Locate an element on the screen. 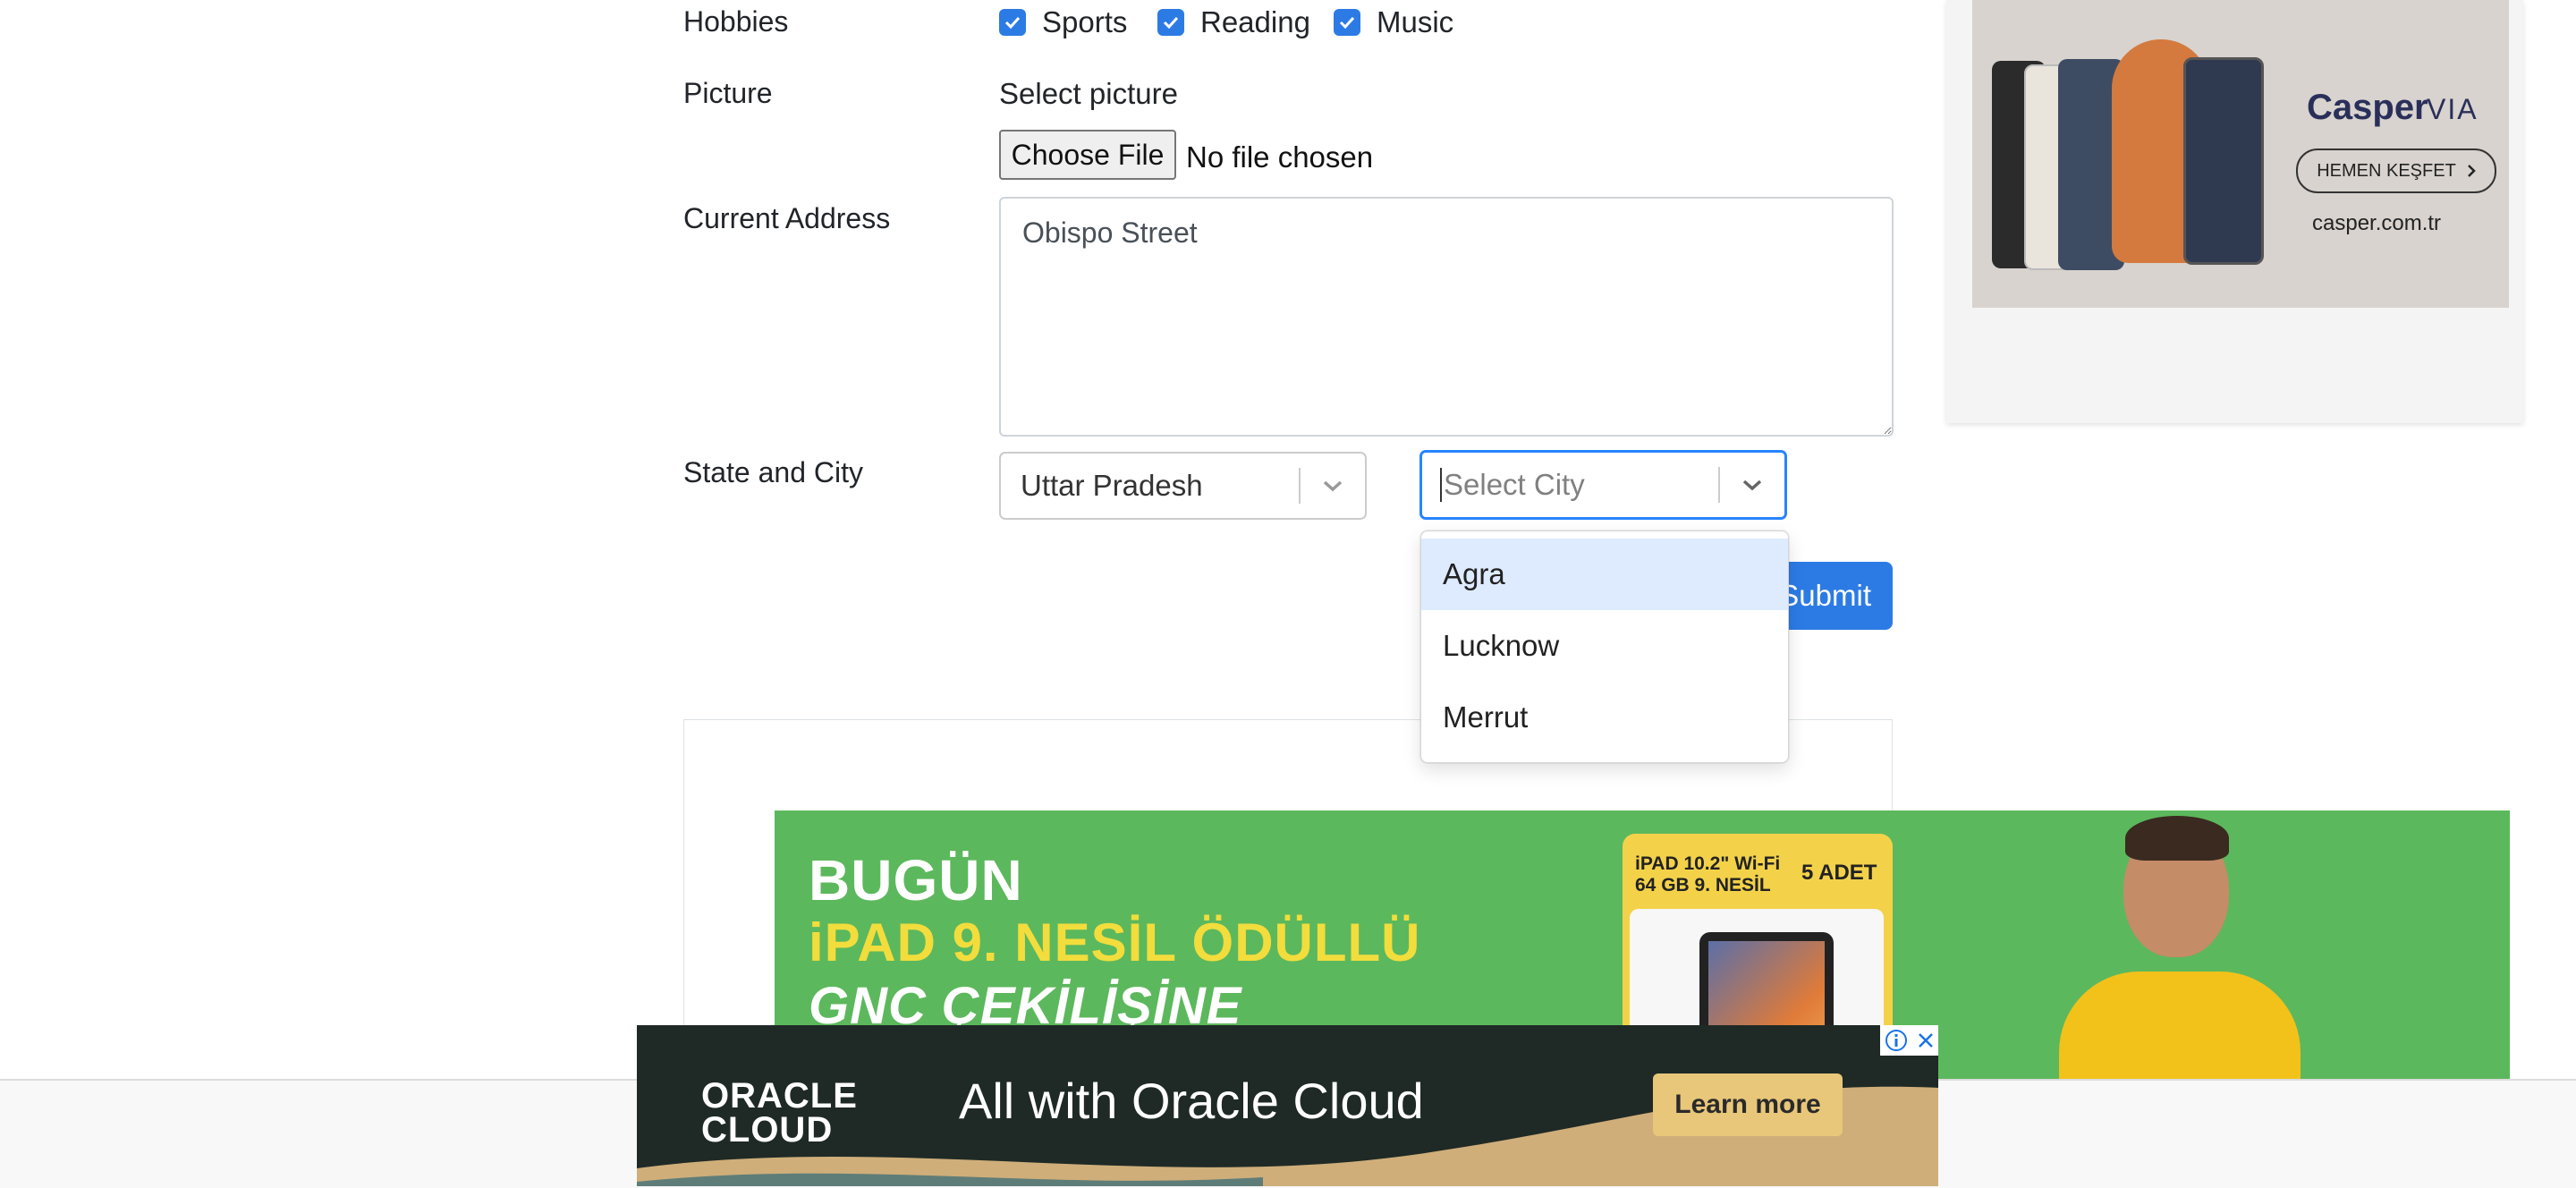 The image size is (2576, 1188). city-option-agra: Agra is located at coordinates (1604, 574).